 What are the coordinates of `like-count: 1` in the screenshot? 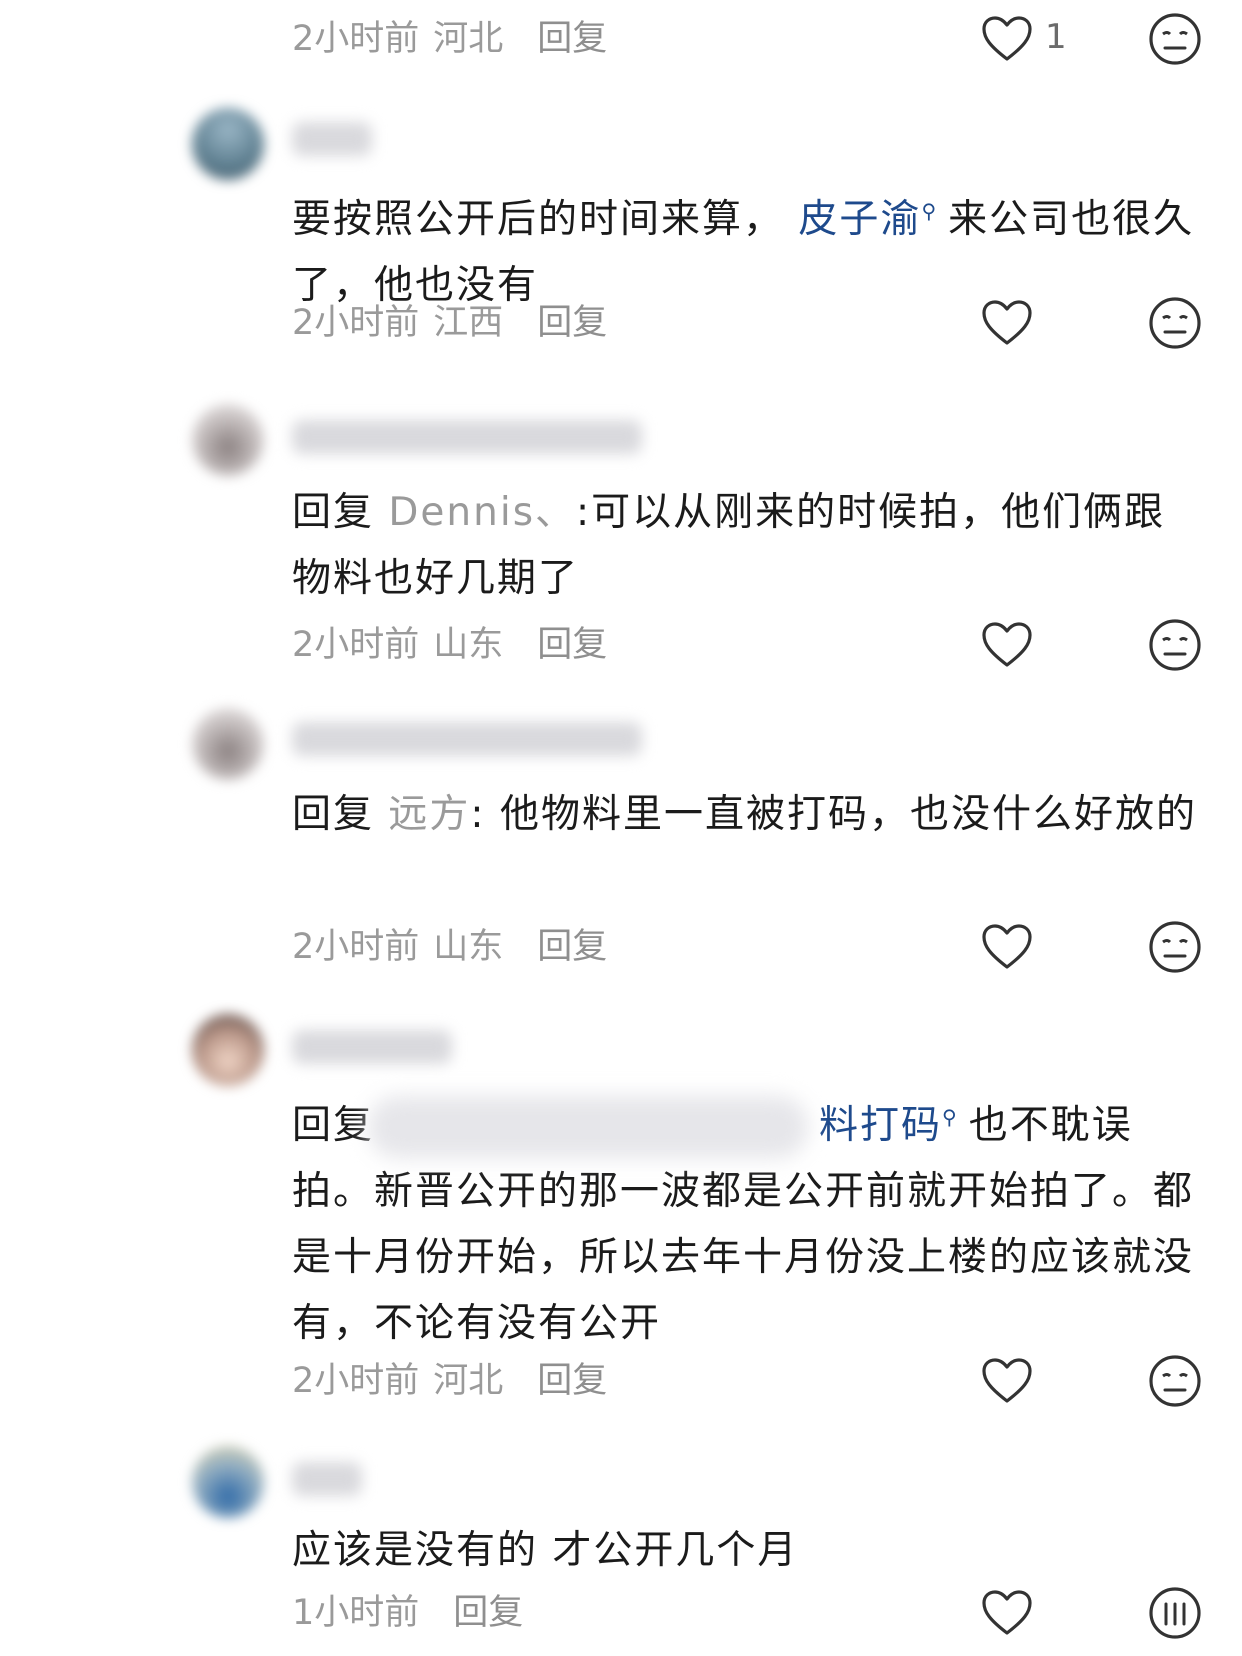 It's located at (1056, 37).